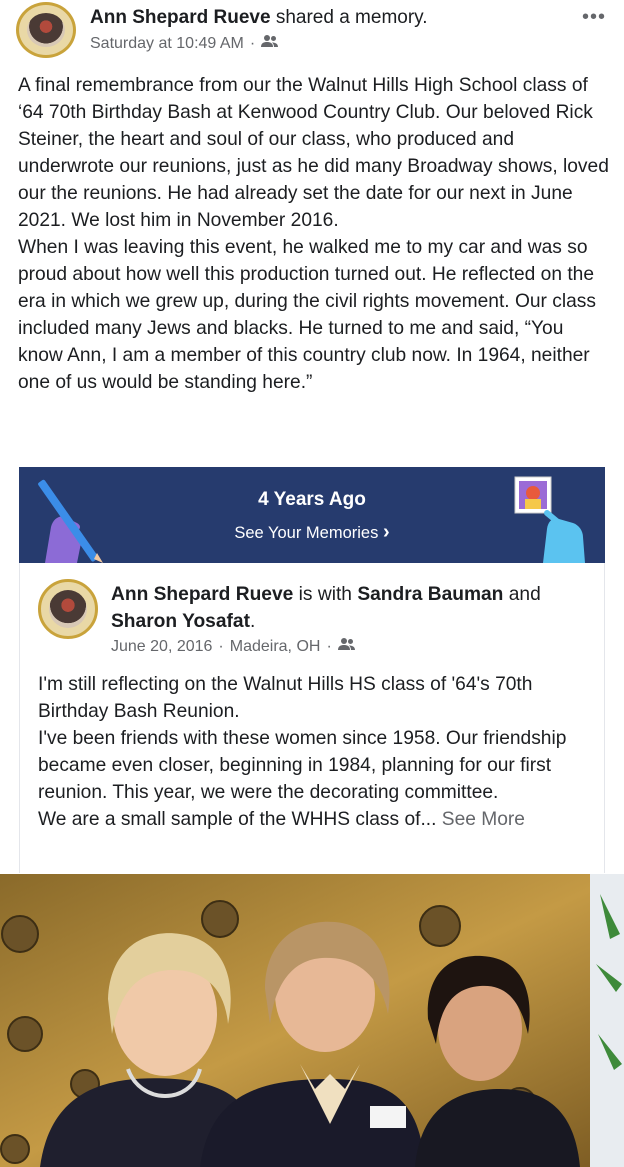  What do you see at coordinates (594, 17) in the screenshot?
I see `ellipsis-icon: •••` at bounding box center [594, 17].